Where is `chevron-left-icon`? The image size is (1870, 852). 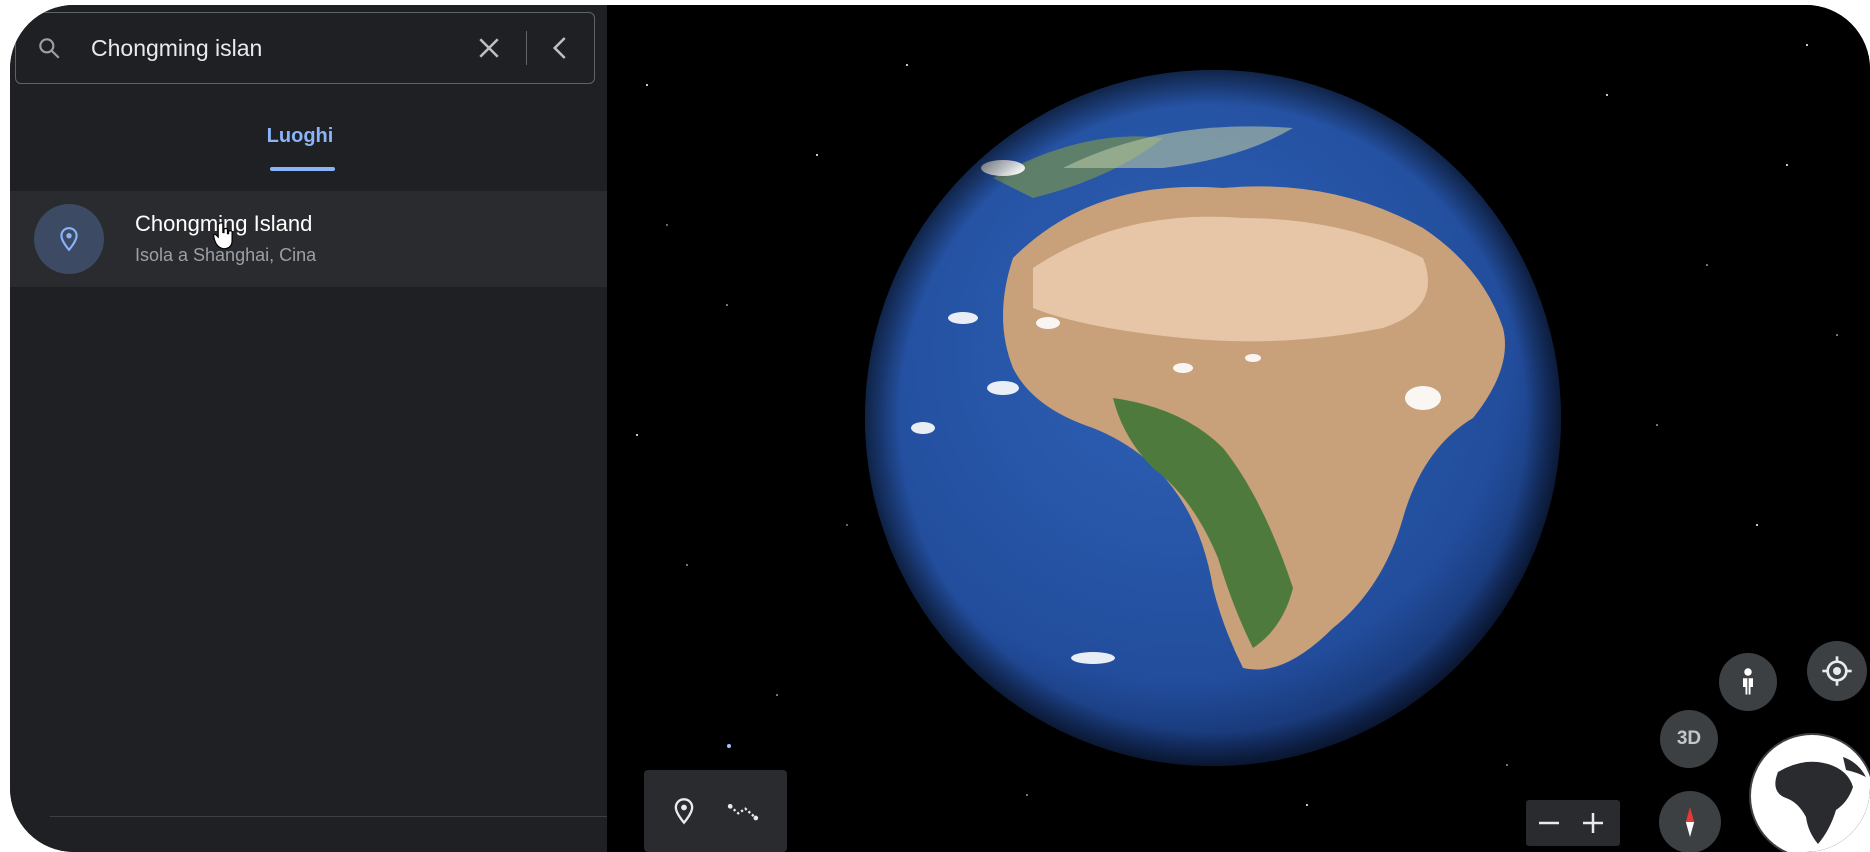
chevron-left-icon is located at coordinates (561, 48).